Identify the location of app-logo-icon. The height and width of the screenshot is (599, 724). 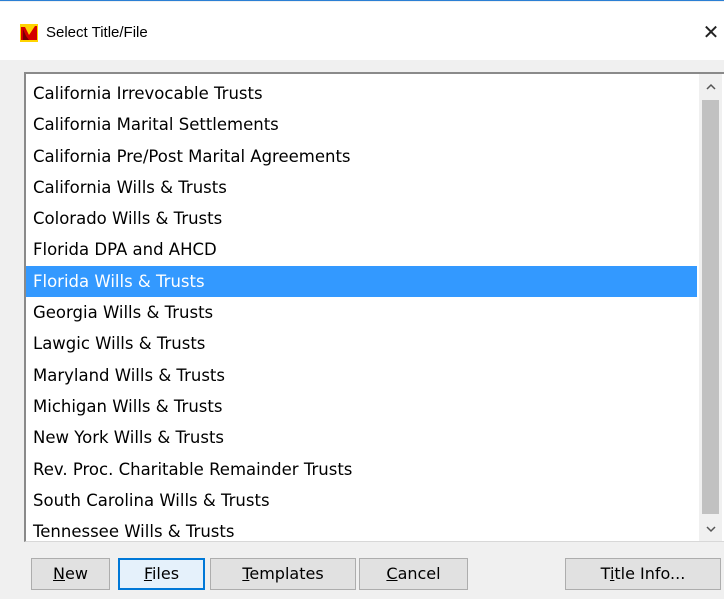
(29, 33).